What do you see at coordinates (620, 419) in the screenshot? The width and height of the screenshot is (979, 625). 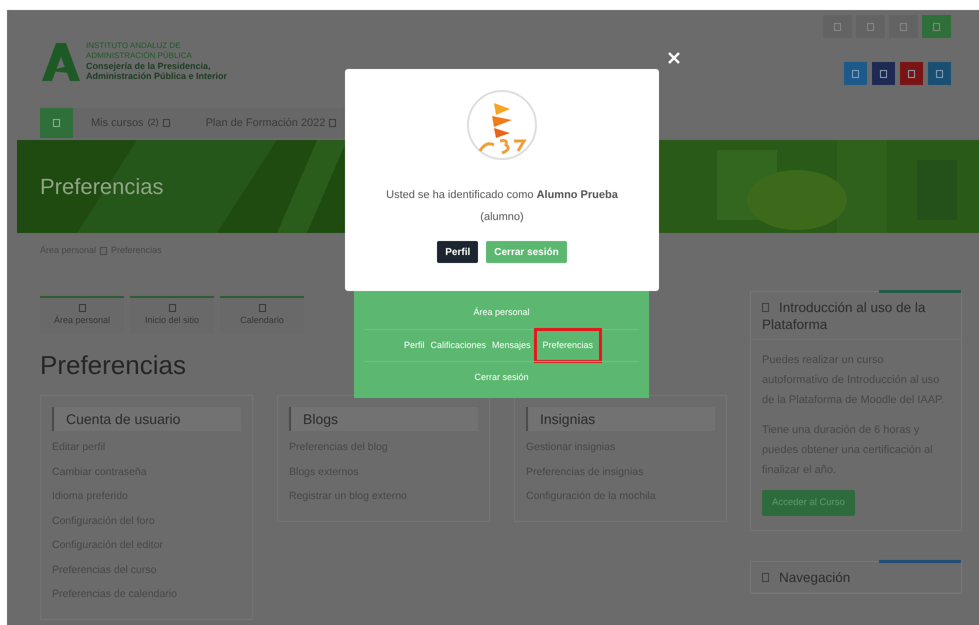 I see `card-heading: Insignias` at bounding box center [620, 419].